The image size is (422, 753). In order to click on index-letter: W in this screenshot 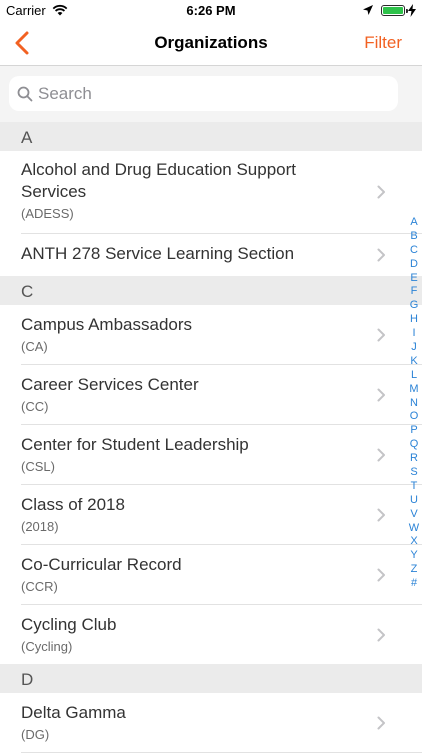, I will do `click(414, 529)`.